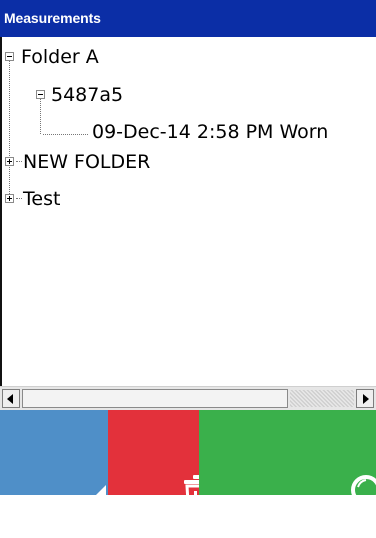 This screenshot has height=538, width=376. Describe the element at coordinates (87, 95) in the screenshot. I see `tree-node-5487a5: 5487a5` at that location.